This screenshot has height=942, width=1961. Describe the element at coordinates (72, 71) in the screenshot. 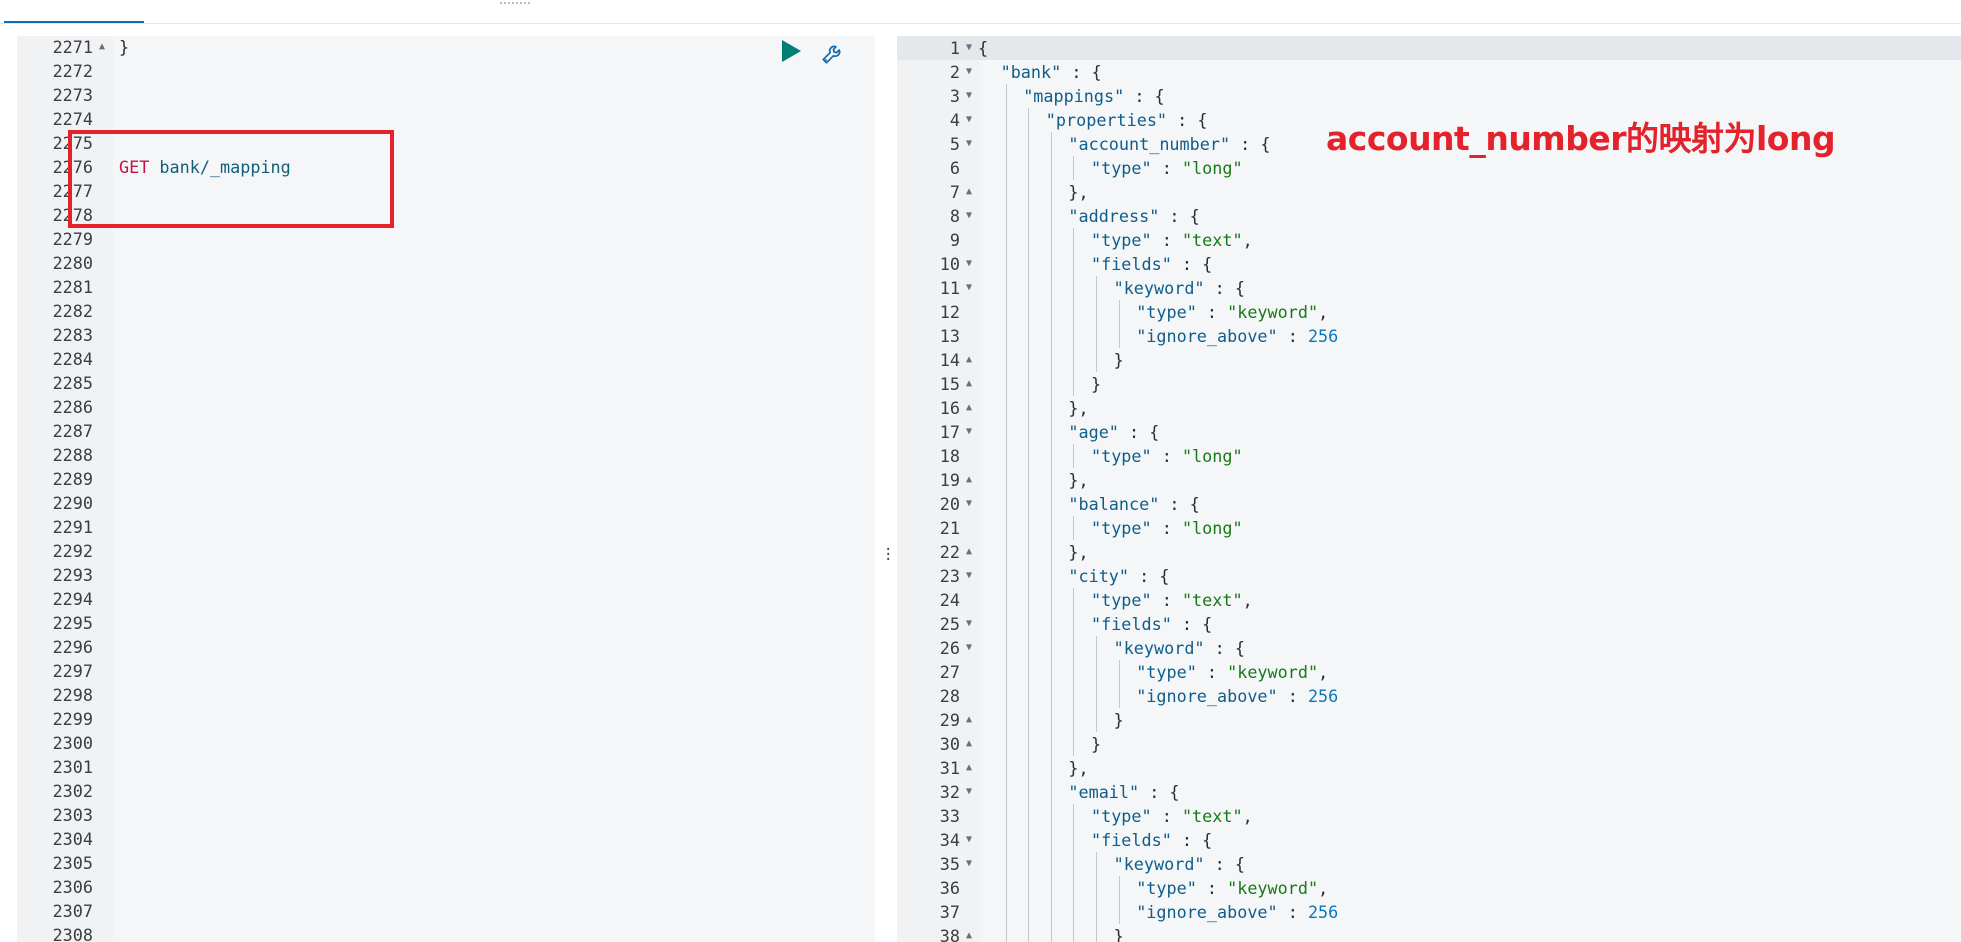

I see `line-number: 2272` at that location.